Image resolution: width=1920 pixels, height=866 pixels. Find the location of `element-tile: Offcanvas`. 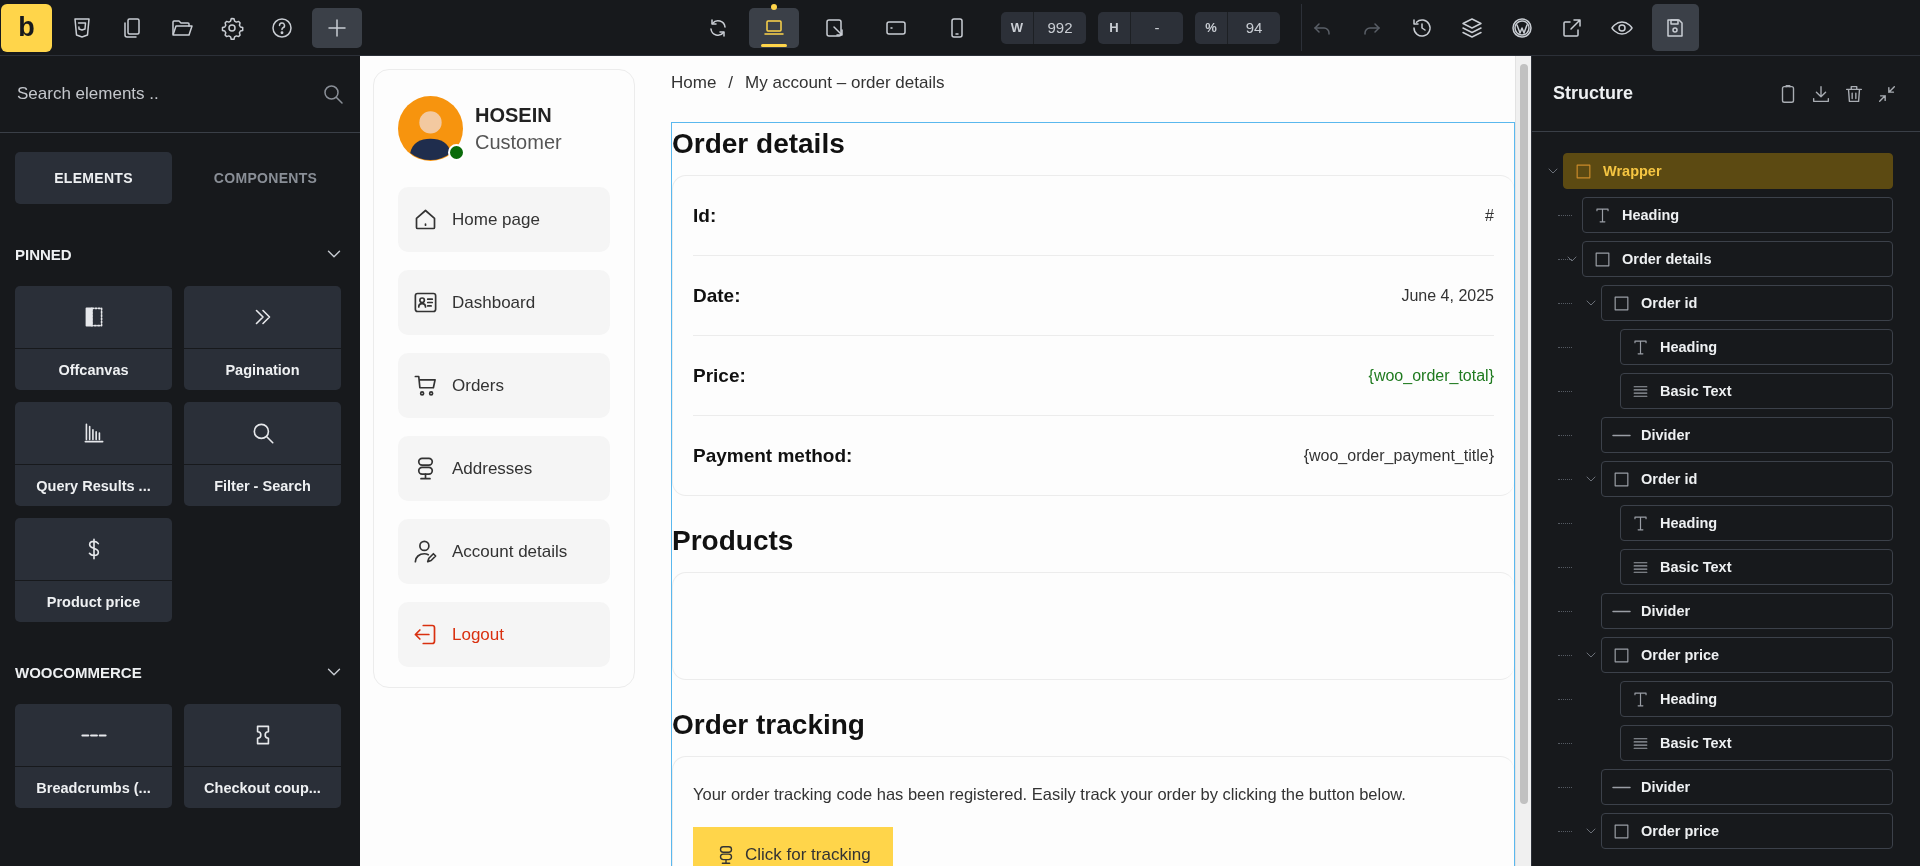

element-tile: Offcanvas is located at coordinates (93, 338).